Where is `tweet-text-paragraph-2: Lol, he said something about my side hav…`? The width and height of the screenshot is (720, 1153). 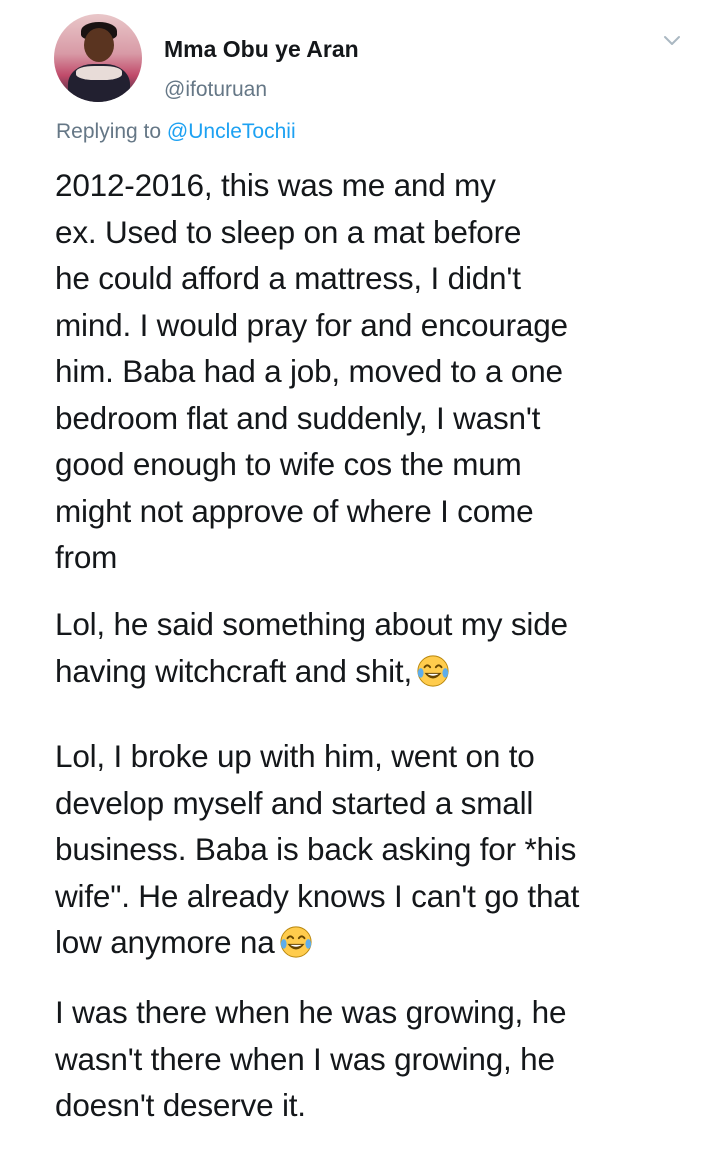 tweet-text-paragraph-2: Lol, he said something about my side hav… is located at coordinates (375, 647).